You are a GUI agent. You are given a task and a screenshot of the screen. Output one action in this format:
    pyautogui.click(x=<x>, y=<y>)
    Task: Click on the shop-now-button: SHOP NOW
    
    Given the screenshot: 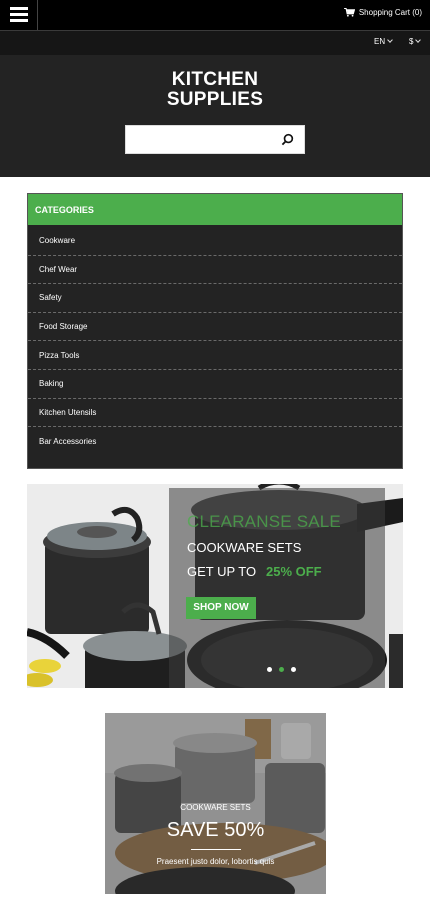 What is the action you would take?
    pyautogui.click(x=221, y=608)
    